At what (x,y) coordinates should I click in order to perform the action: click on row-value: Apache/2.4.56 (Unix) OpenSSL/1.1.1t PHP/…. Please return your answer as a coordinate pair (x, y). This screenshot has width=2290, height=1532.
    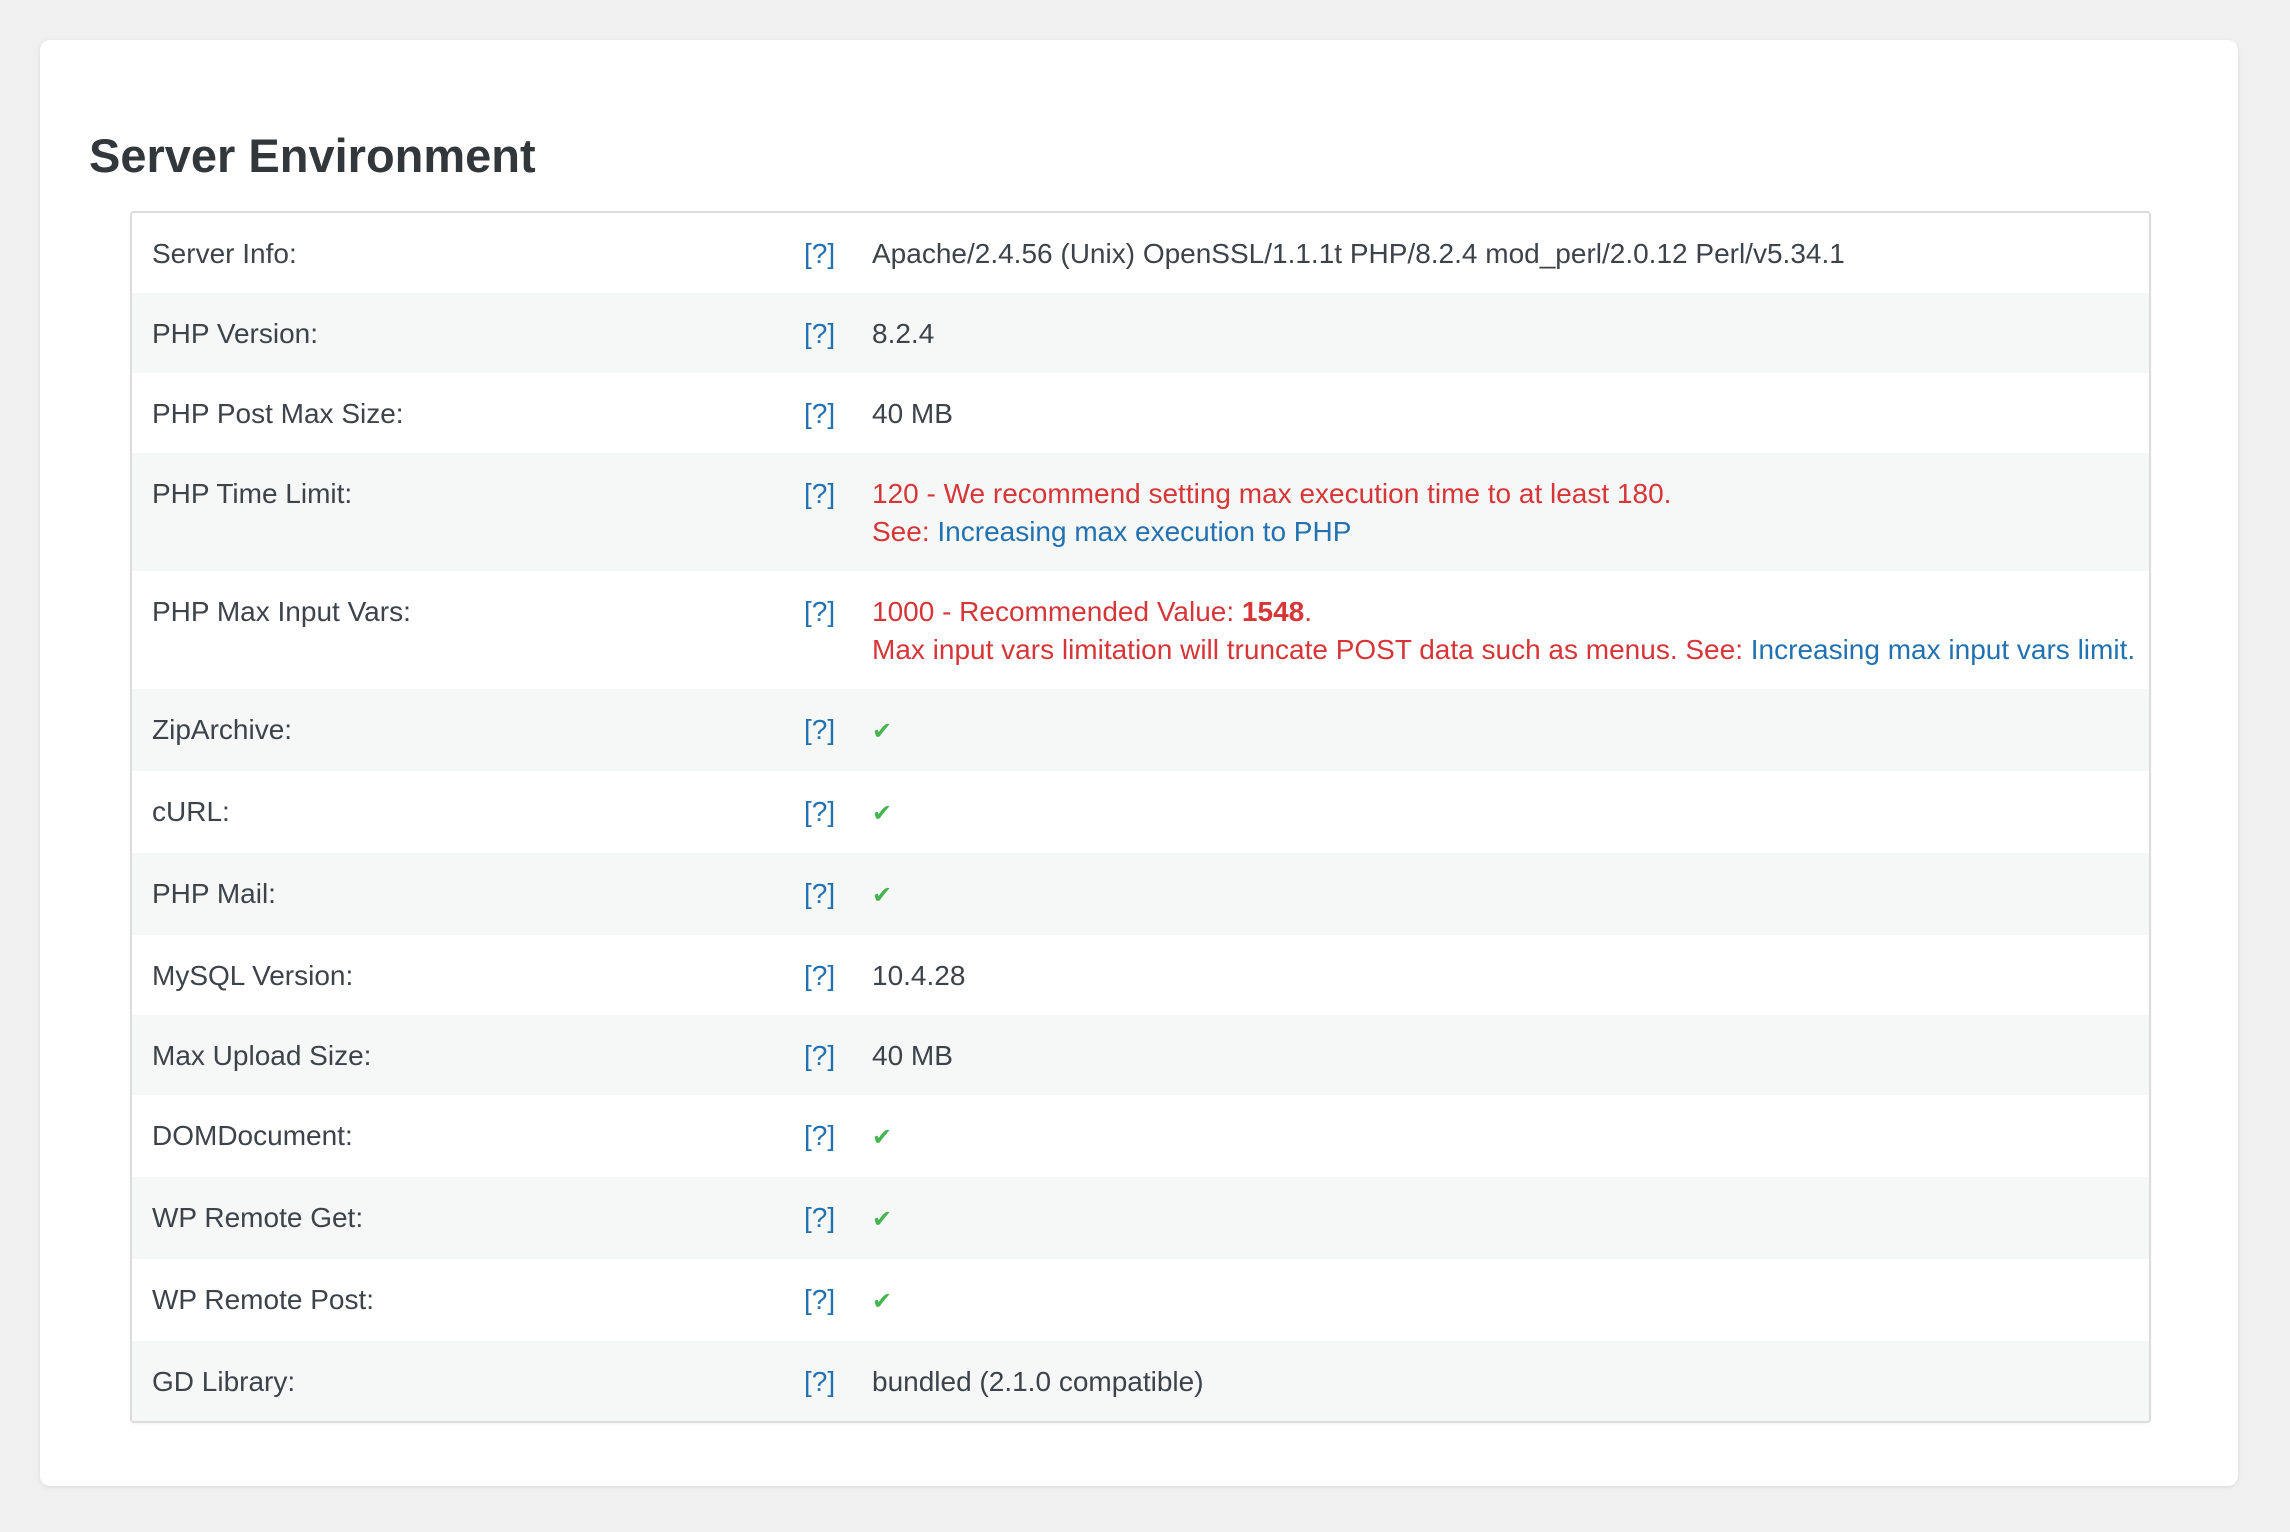
    Looking at the image, I should click on (1358, 253).